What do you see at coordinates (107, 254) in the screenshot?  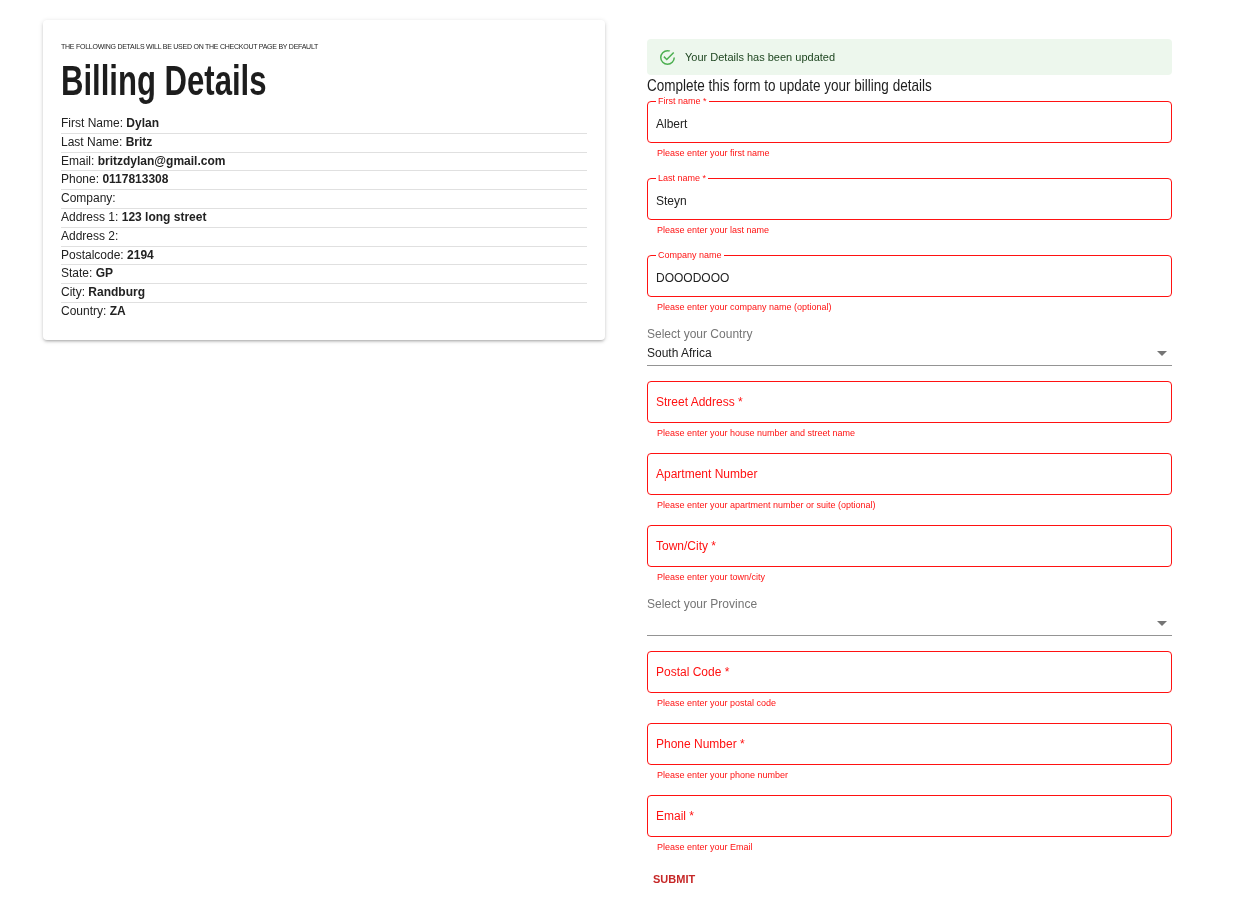 I see `billing-detail: Postalcode: 2194` at bounding box center [107, 254].